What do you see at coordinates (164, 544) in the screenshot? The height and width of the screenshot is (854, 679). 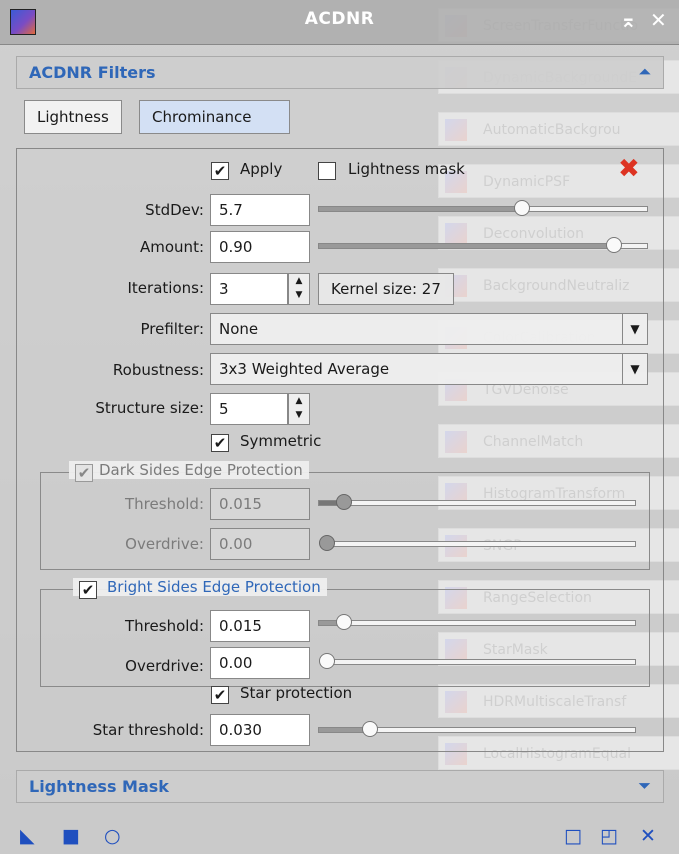 I see `dark-overdrive-label: Overdrive:` at bounding box center [164, 544].